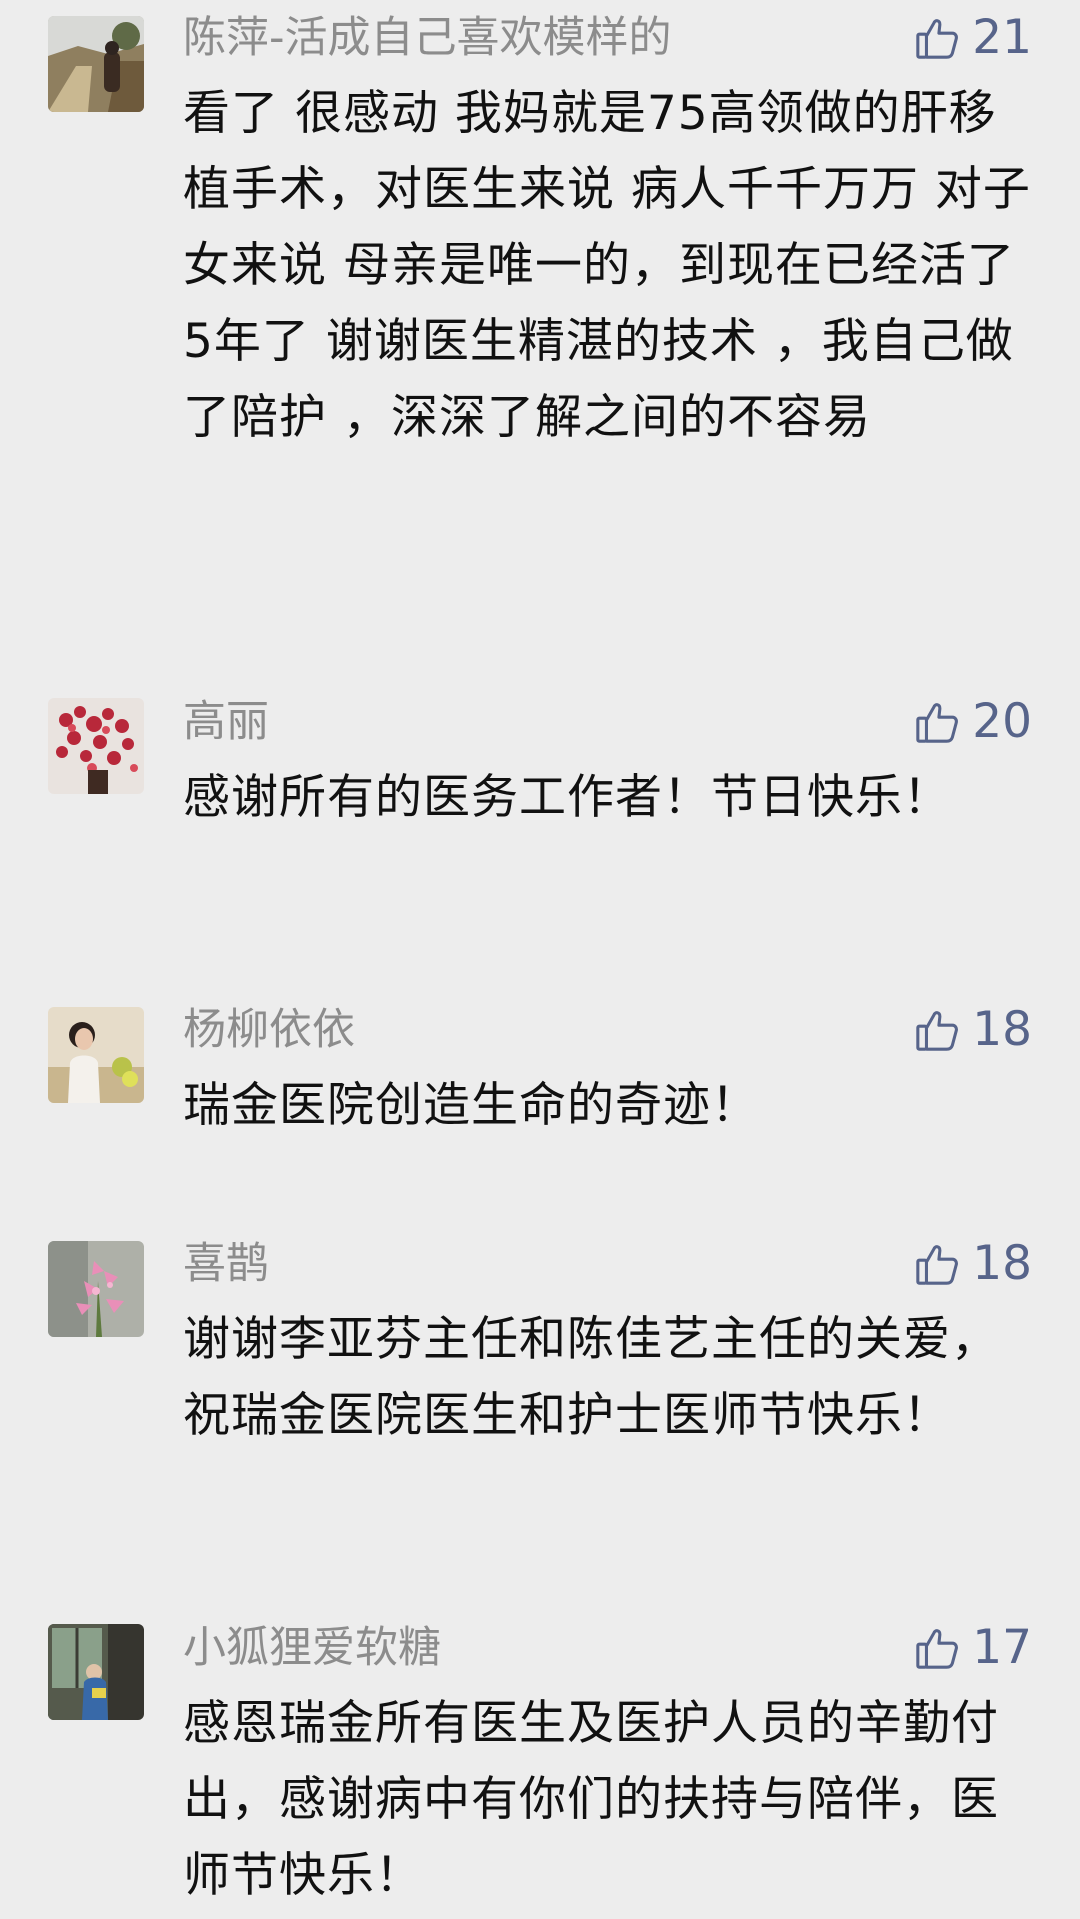  I want to click on like-count: 17, so click(1002, 1647).